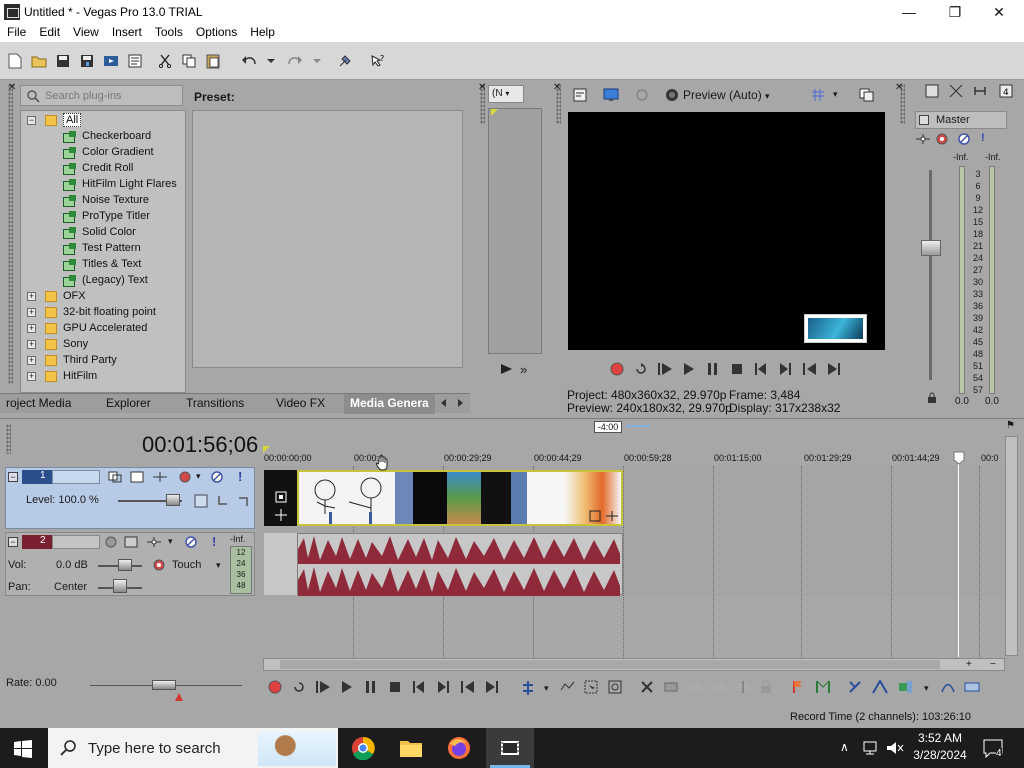 The height and width of the screenshot is (768, 1024). Describe the element at coordinates (201, 501) in the screenshot. I see `parent-composite-icon` at that location.